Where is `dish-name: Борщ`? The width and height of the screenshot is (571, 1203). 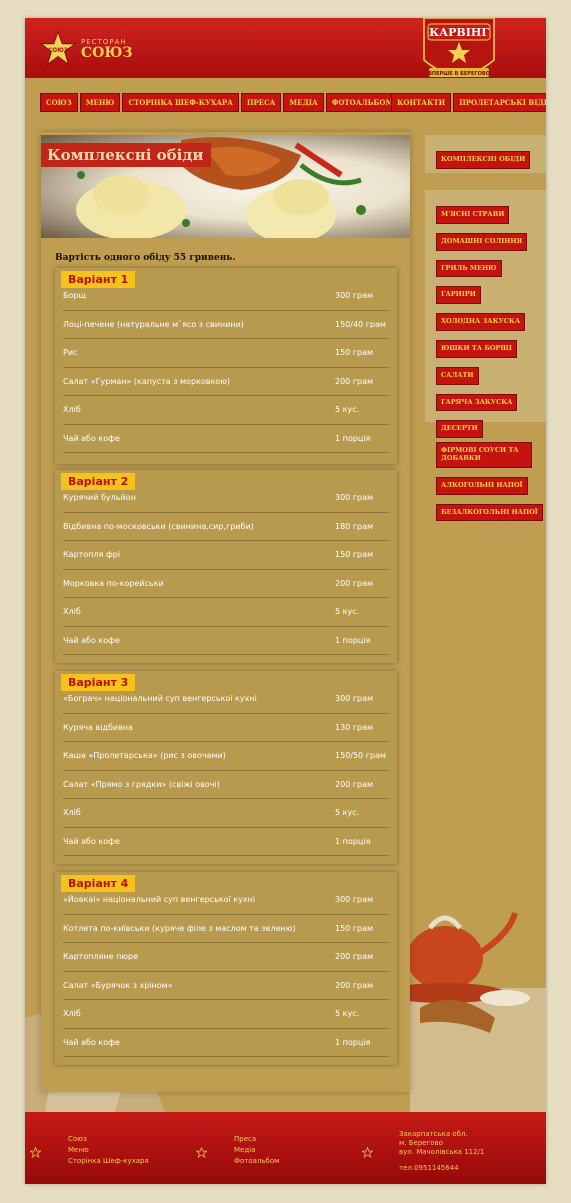
dish-name: Борщ is located at coordinates (74, 296).